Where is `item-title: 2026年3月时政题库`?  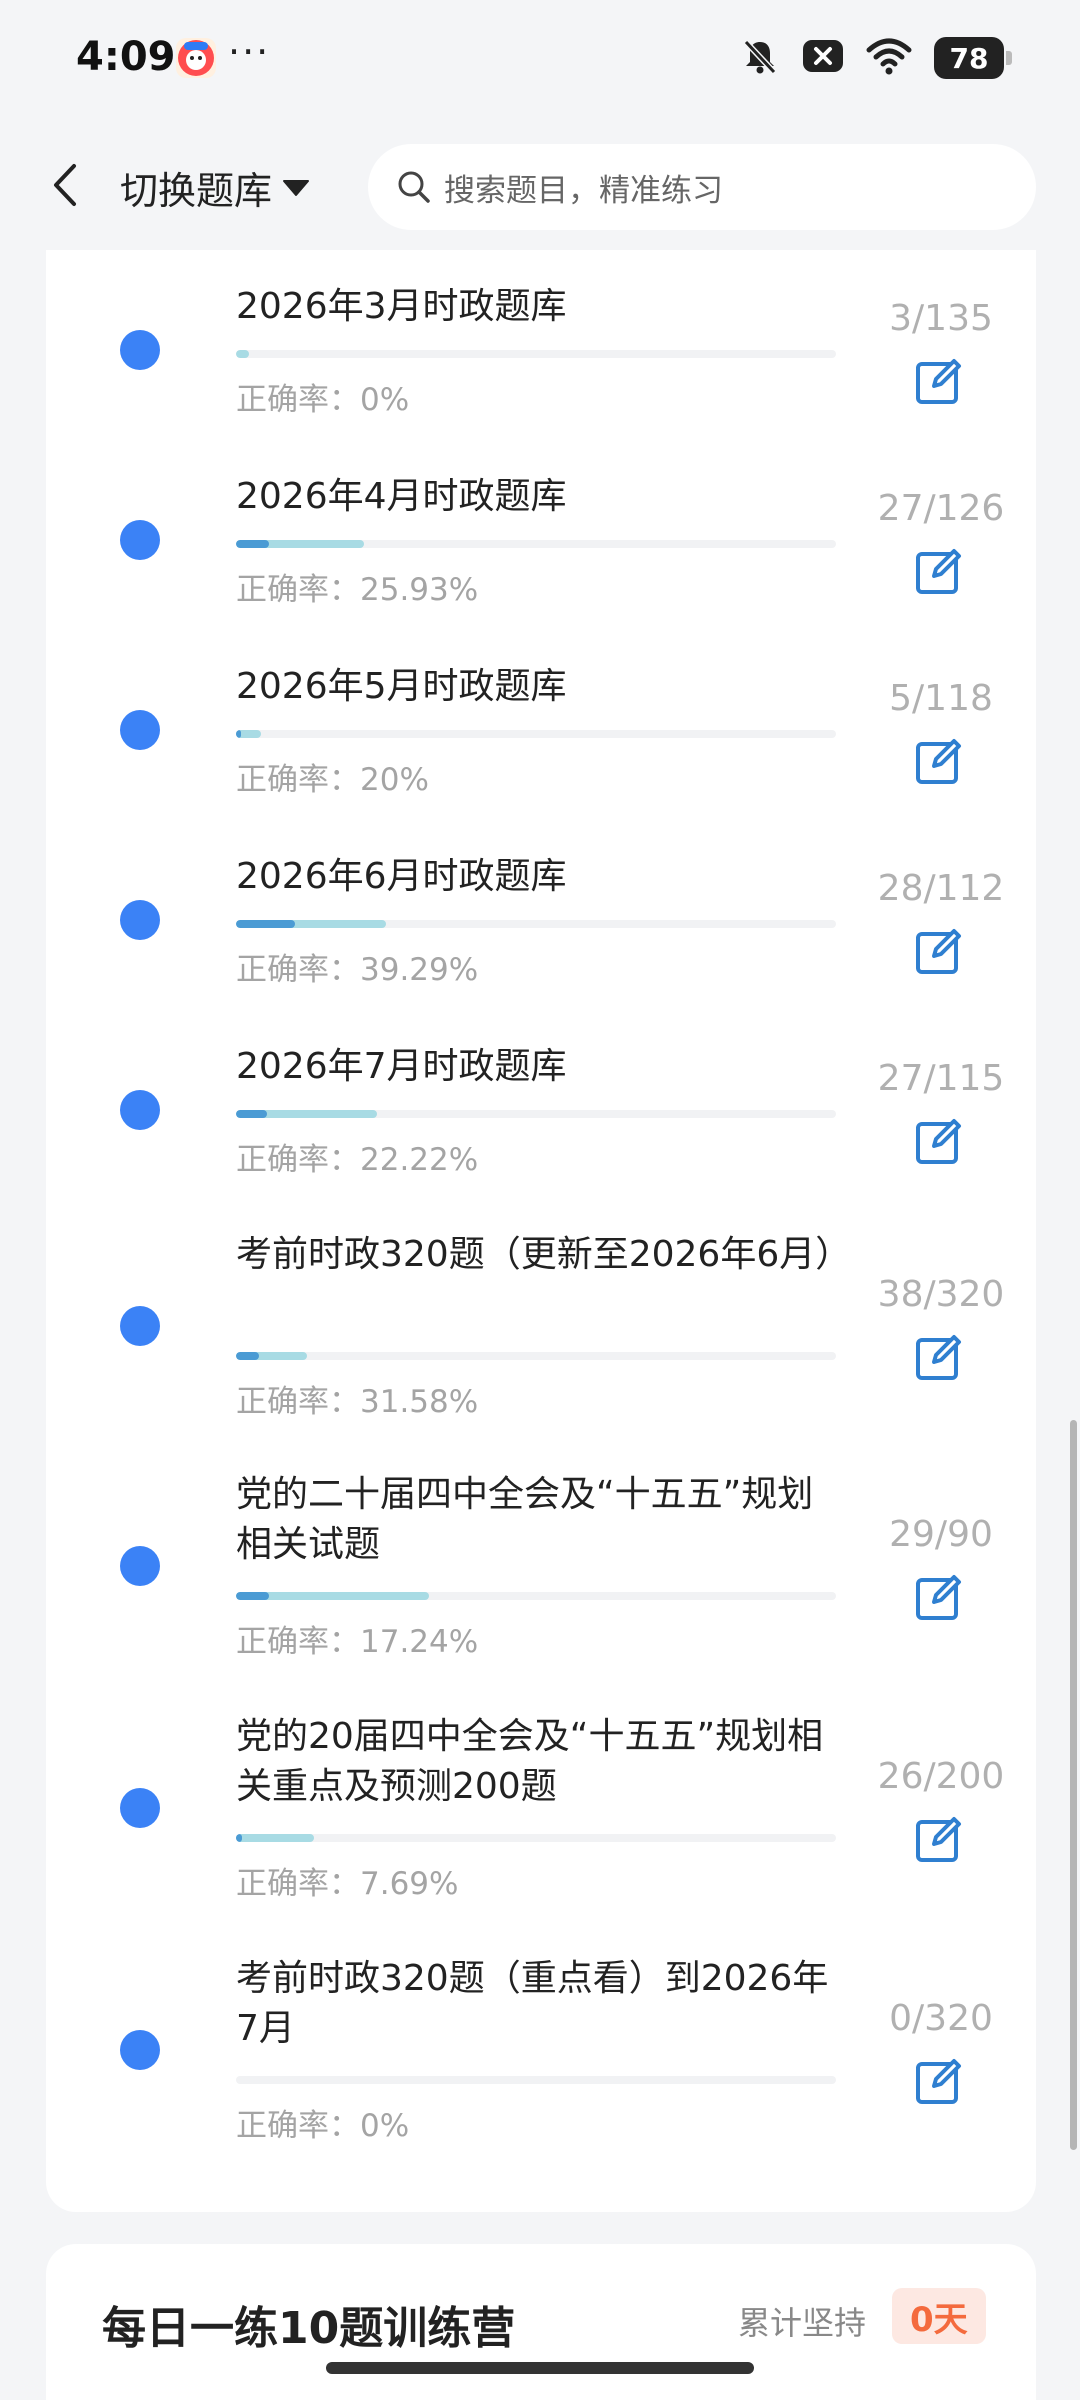 item-title: 2026年3月时政题库 is located at coordinates (401, 306).